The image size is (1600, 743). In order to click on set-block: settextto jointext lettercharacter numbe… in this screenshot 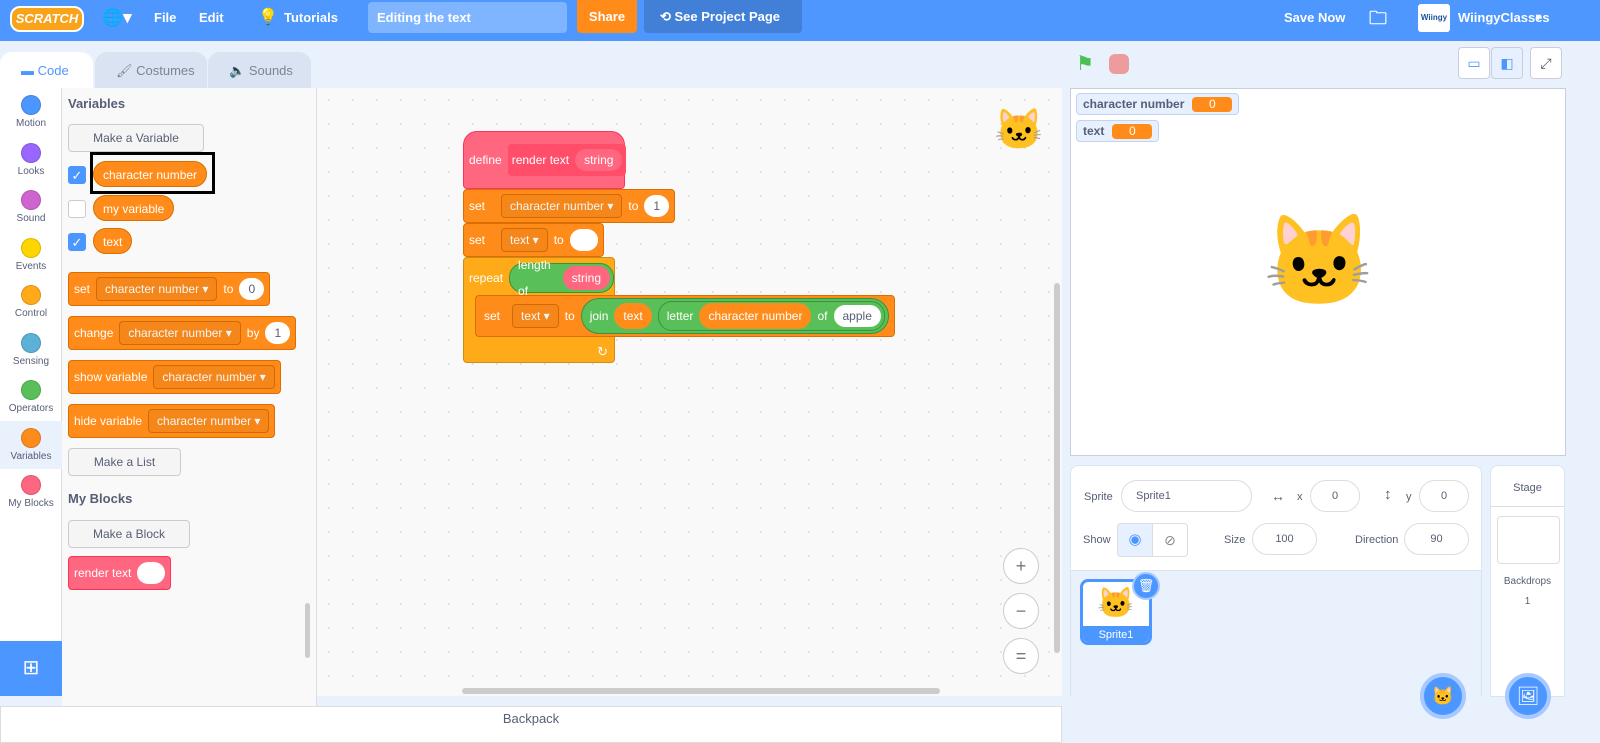, I will do `click(685, 316)`.